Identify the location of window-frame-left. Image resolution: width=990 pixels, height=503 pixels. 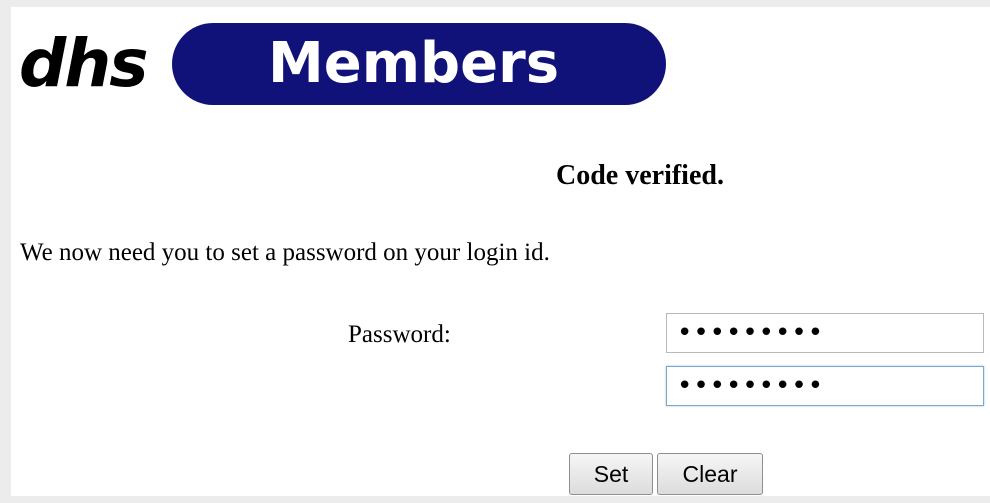
(5, 251).